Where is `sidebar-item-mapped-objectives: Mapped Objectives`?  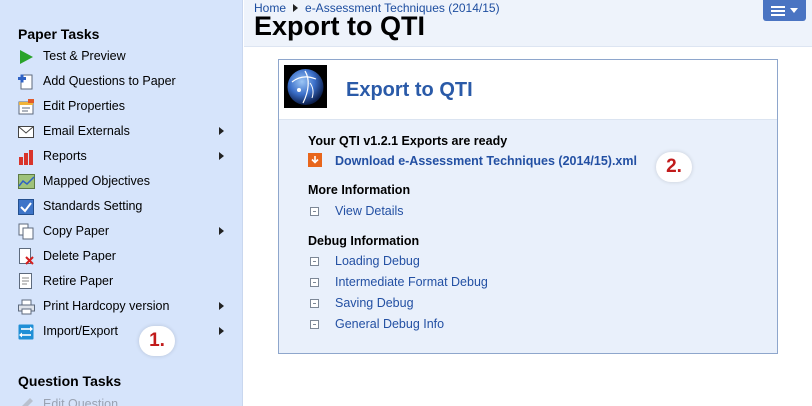 sidebar-item-mapped-objectives: Mapped Objectives is located at coordinates (121, 181).